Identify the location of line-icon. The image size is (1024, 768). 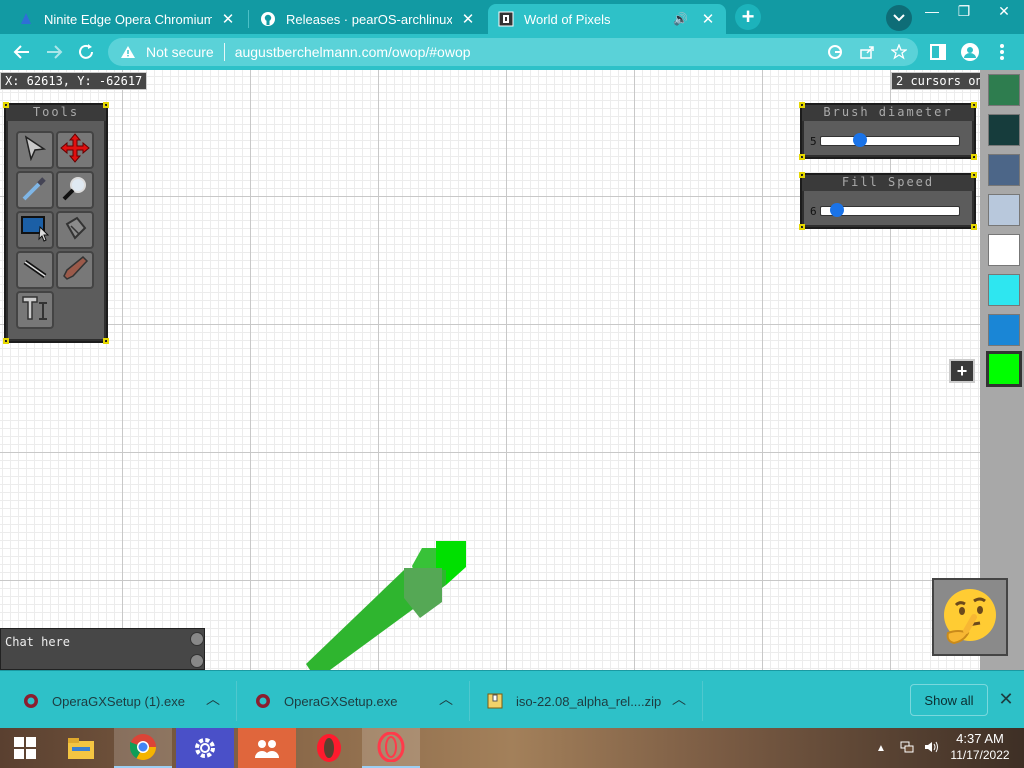
(35, 270).